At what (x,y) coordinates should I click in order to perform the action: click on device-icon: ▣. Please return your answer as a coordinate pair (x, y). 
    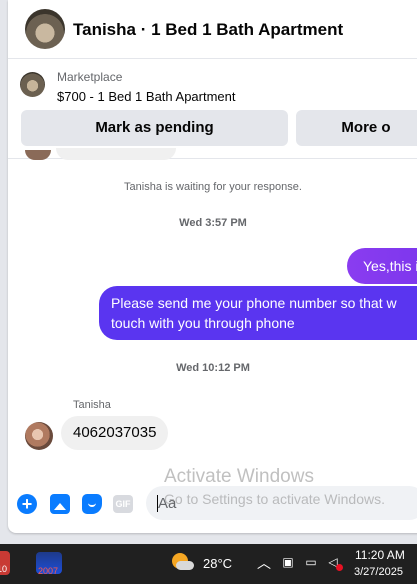
    Looking at the image, I should click on (288, 562).